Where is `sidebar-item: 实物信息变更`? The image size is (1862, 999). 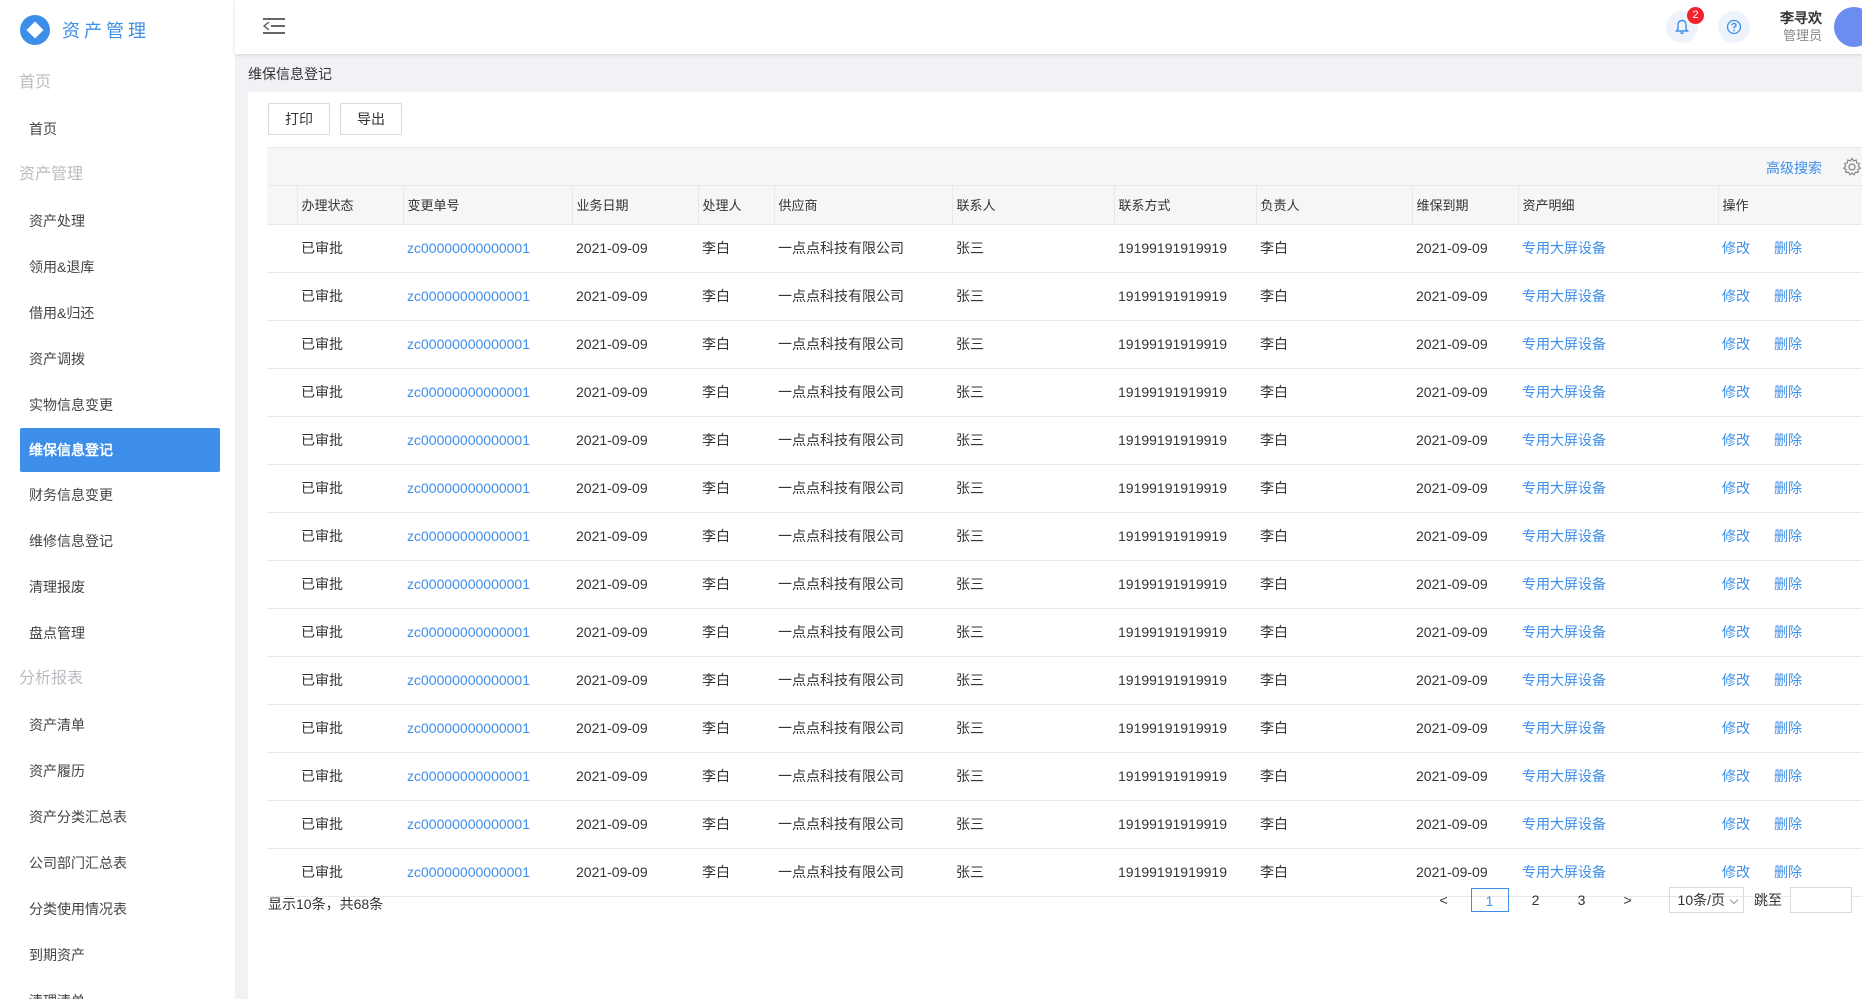 sidebar-item: 实物信息变更 is located at coordinates (117, 405).